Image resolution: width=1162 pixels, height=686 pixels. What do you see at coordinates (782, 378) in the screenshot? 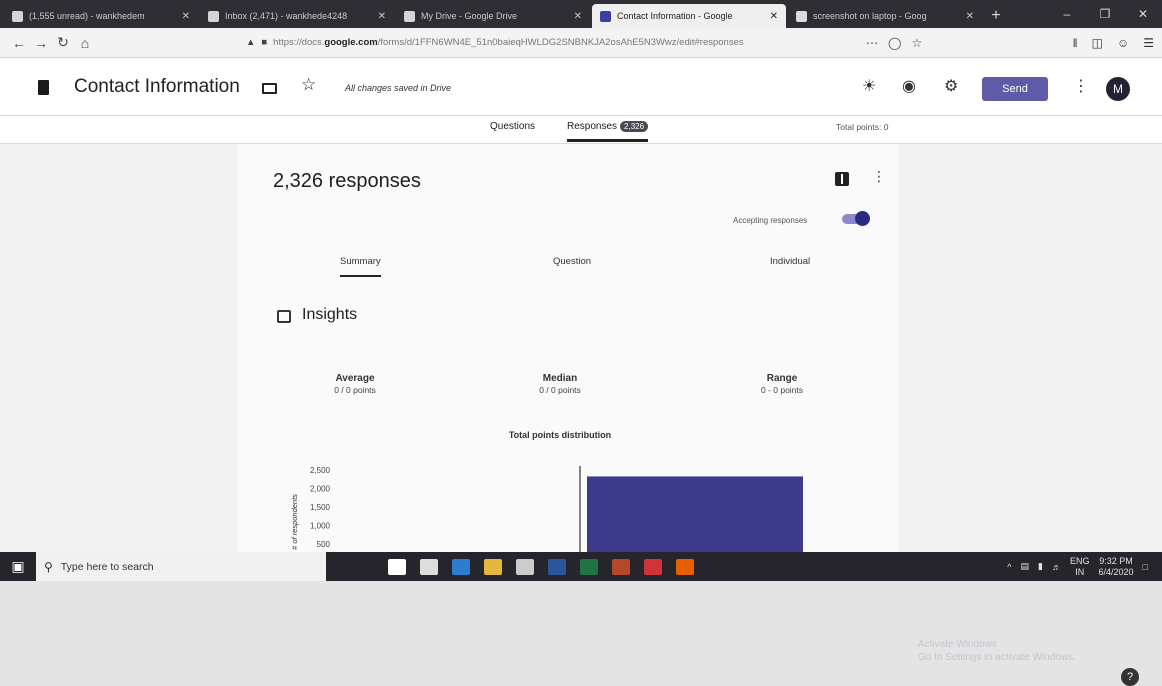
I see `stat-range-label: Range` at bounding box center [782, 378].